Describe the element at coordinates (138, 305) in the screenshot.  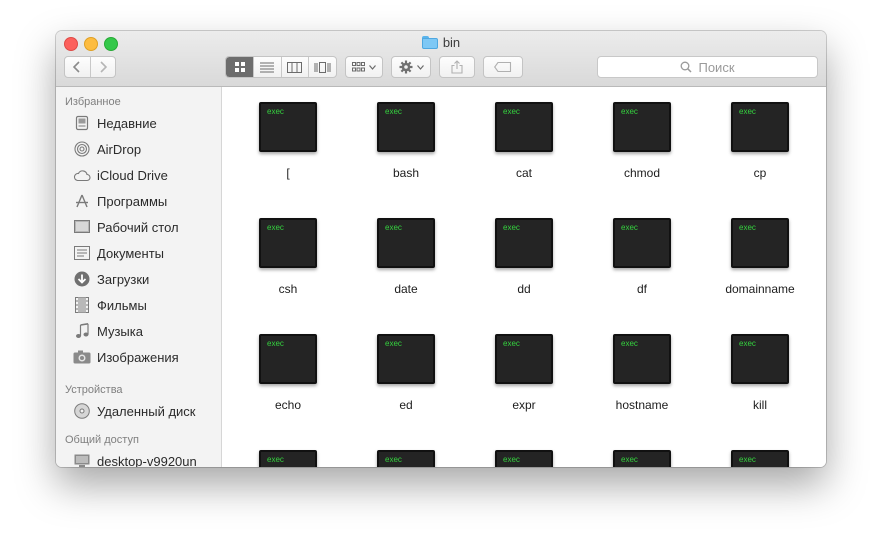
I see `sidebar-item-movies: Фильмы` at that location.